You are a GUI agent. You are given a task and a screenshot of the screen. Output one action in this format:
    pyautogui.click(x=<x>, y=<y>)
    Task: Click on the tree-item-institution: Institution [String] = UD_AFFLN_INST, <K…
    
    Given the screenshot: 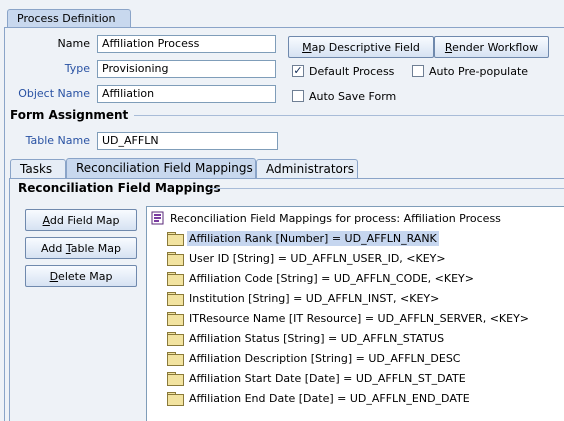 What is the action you would take?
    pyautogui.click(x=304, y=298)
    